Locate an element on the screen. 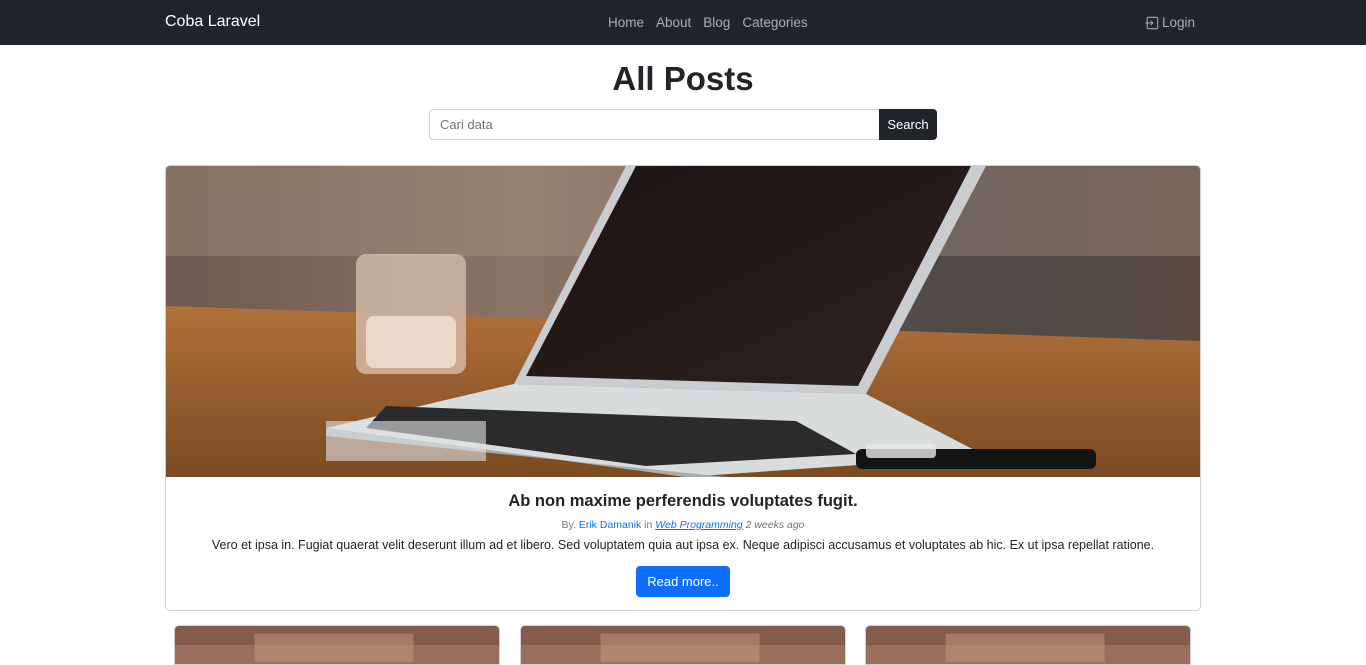  login-label: Login is located at coordinates (1178, 22).